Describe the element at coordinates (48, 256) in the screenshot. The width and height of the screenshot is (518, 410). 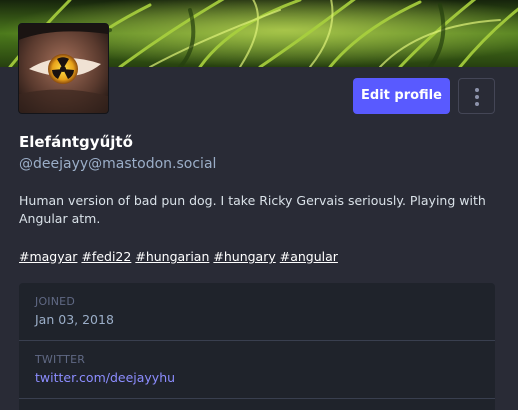
I see `hashtag-link: #magyar` at that location.